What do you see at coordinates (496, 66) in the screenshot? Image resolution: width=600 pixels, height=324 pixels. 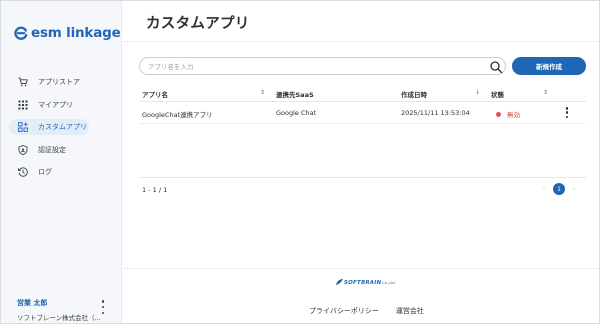 I see `search-icon` at bounding box center [496, 66].